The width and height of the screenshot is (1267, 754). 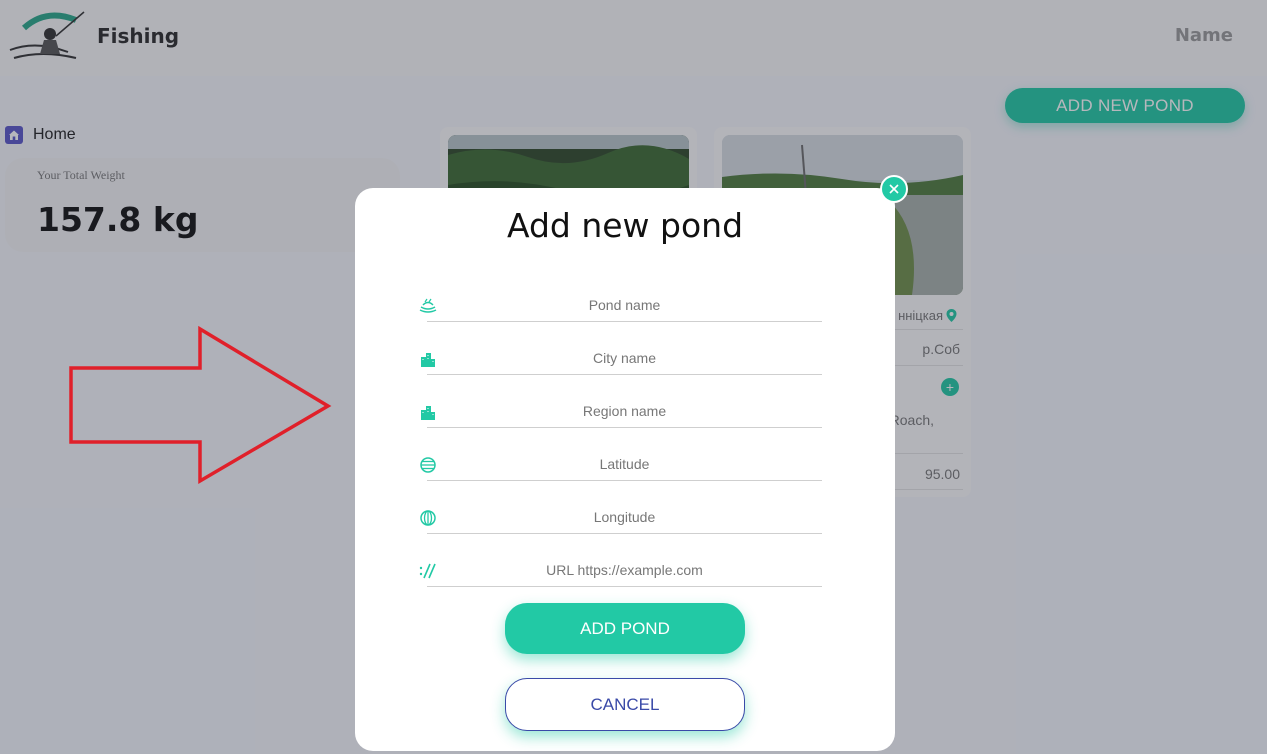 I want to click on modal-title: Add new pond, so click(x=625, y=225).